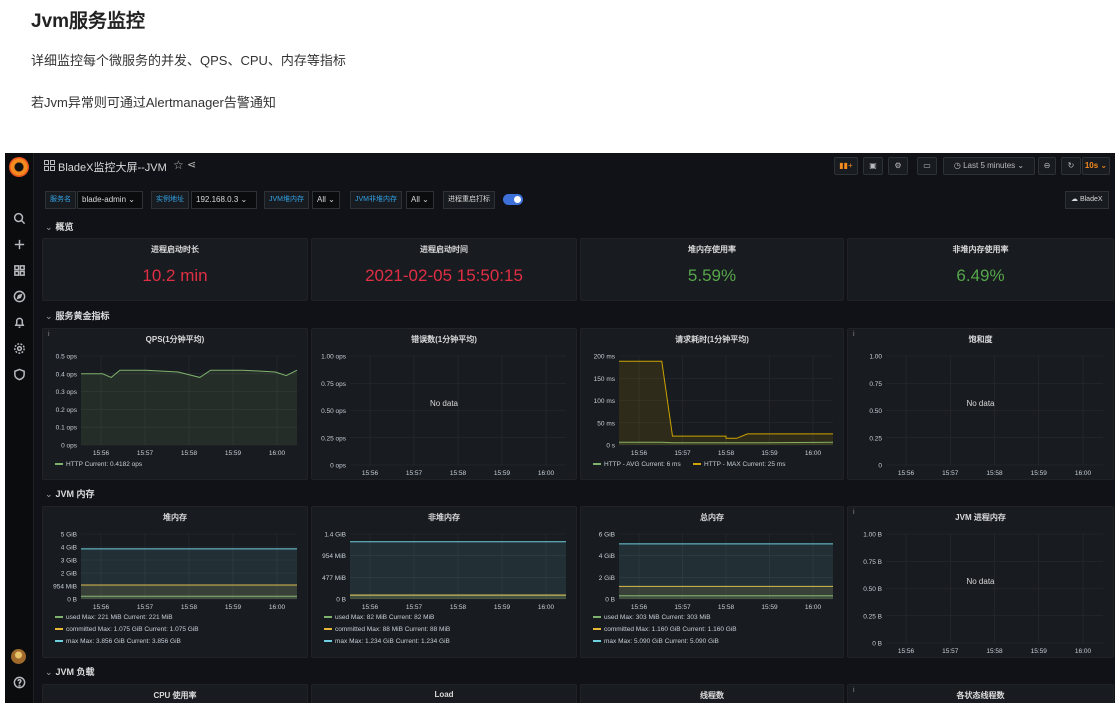 This screenshot has width=1120, height=710. Describe the element at coordinates (189, 407) in the screenshot. I see `series-area-http` at that location.